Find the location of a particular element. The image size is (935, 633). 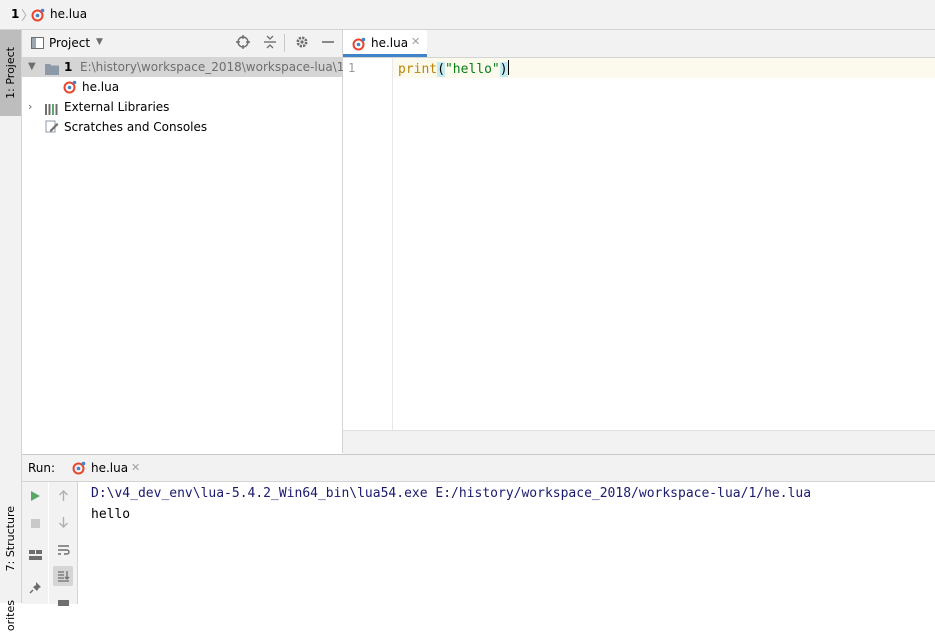

arrow-down-icon is located at coordinates (63, 522).